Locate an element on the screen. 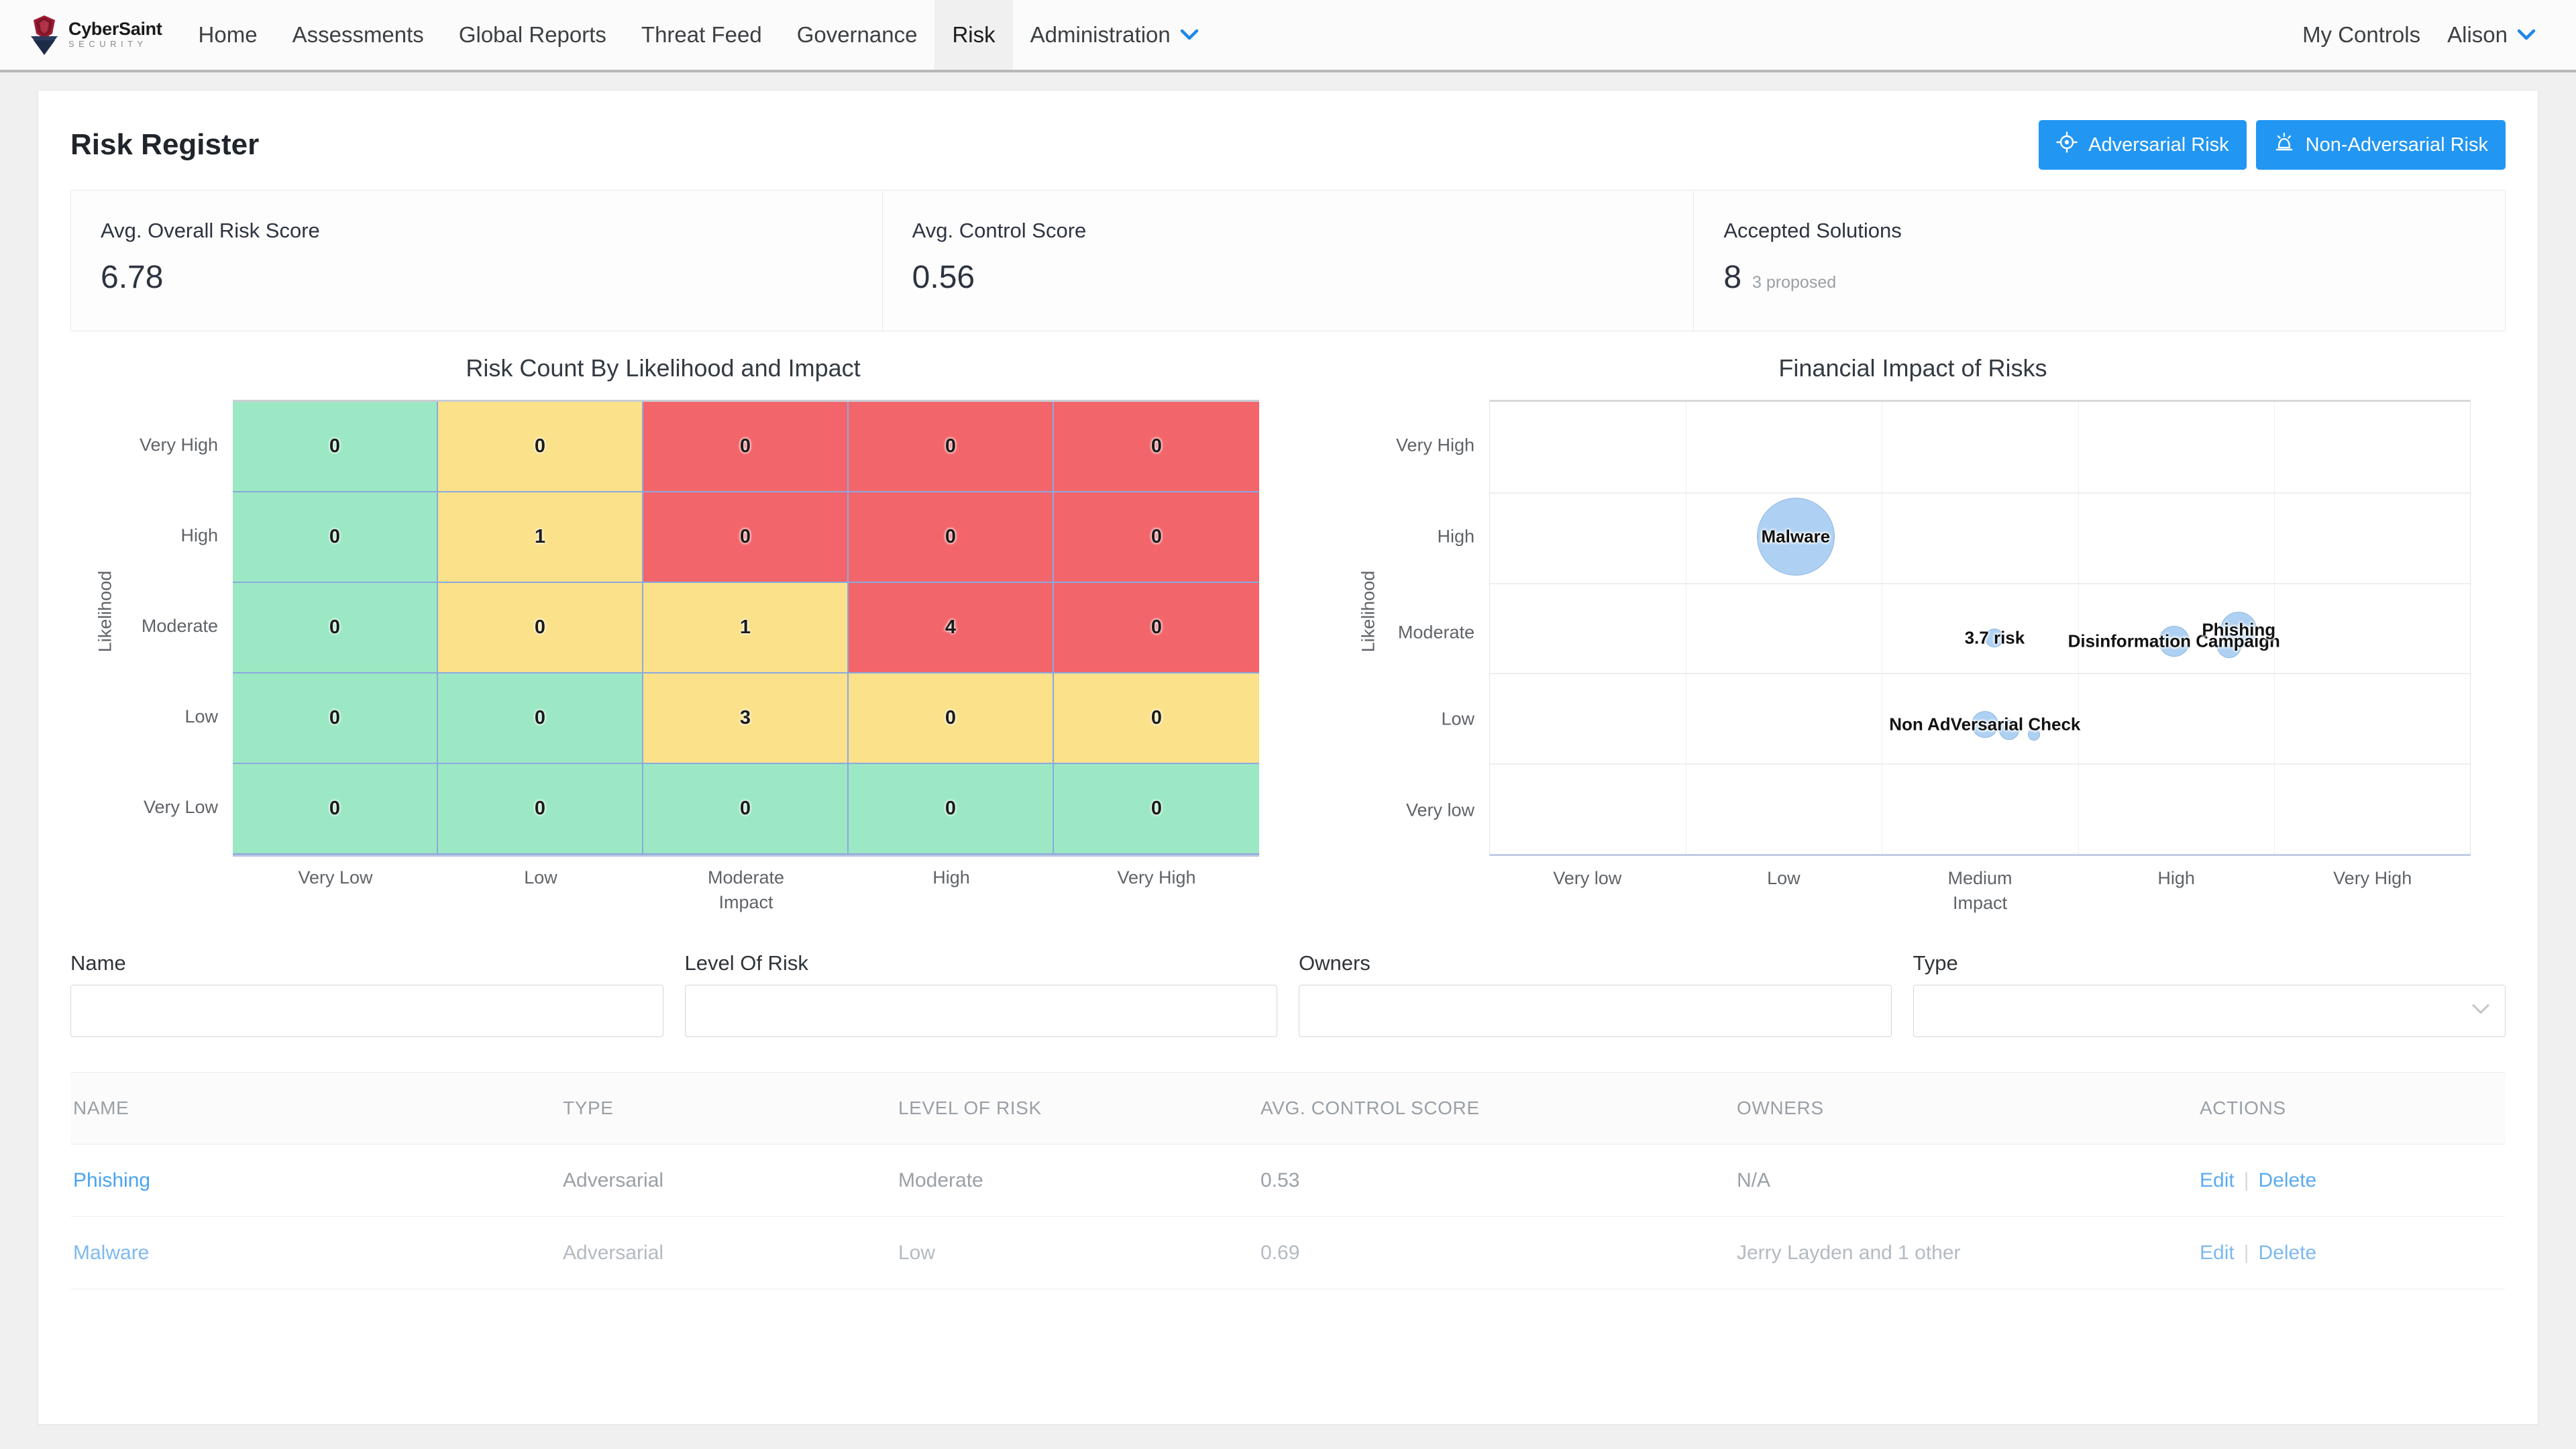 The height and width of the screenshot is (1449, 2576). brand-logo: CyberSaint SECURITY is located at coordinates (90, 35).